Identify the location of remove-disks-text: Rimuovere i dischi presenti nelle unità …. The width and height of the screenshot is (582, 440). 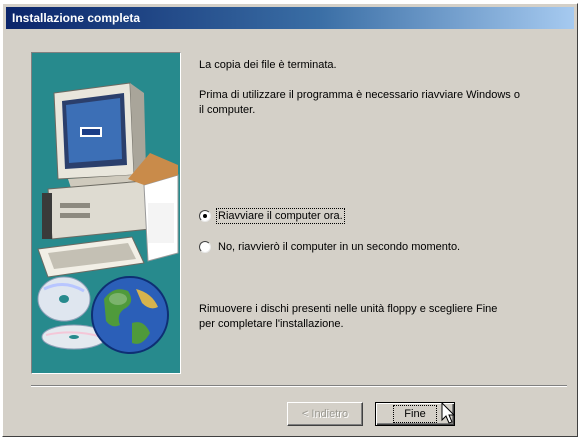
(348, 309).